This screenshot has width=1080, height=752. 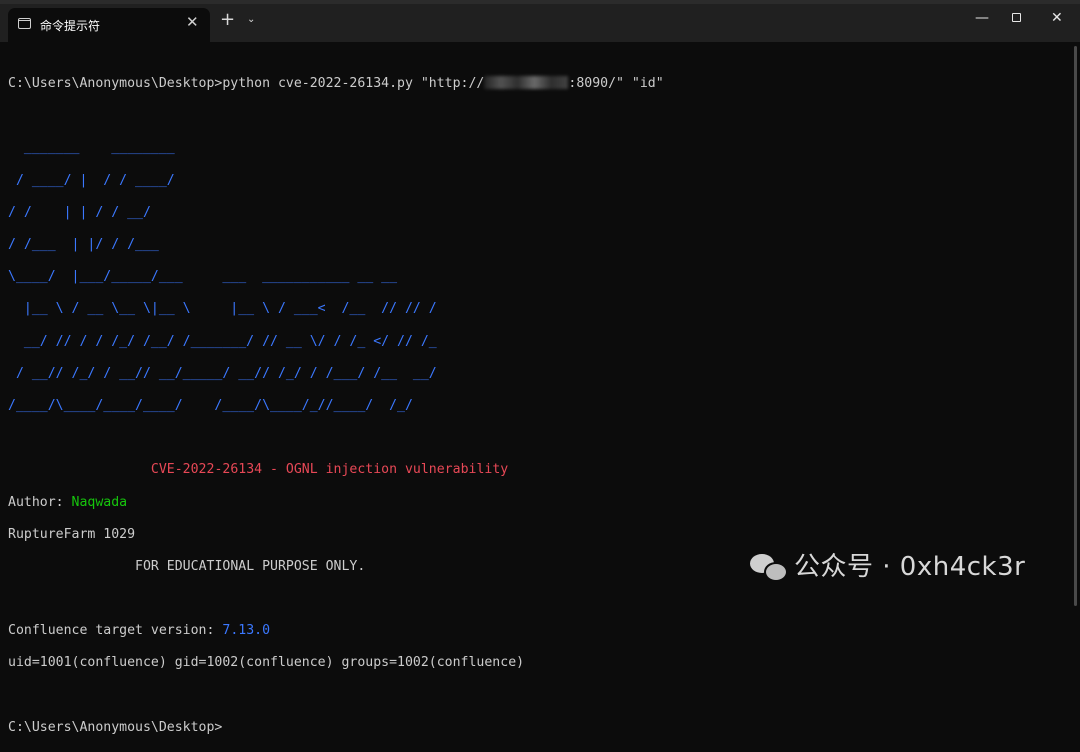 What do you see at coordinates (526, 83) in the screenshot?
I see `redacted-host` at bounding box center [526, 83].